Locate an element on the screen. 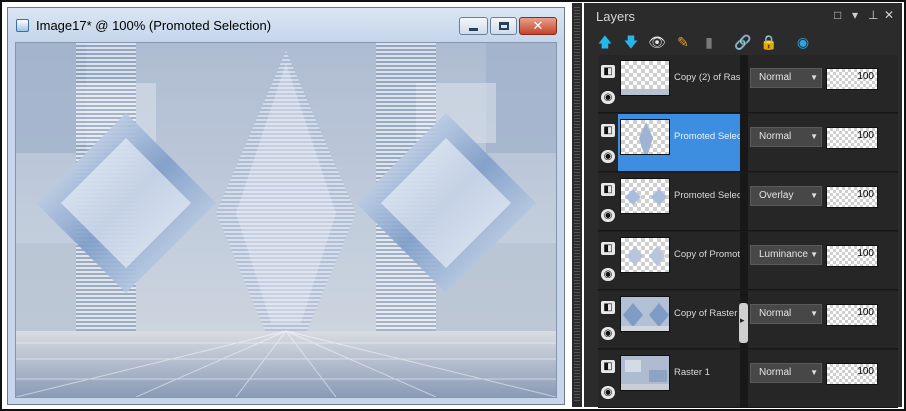 The image size is (906, 411). layer-row: ◧ ◉ Promoted Select Overlay ▼ 100 is located at coordinates (748, 202).